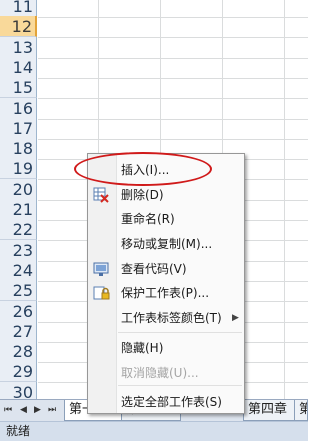 The height and width of the screenshot is (441, 320). What do you see at coordinates (18, 47) in the screenshot?
I see `row-header: 13` at bounding box center [18, 47].